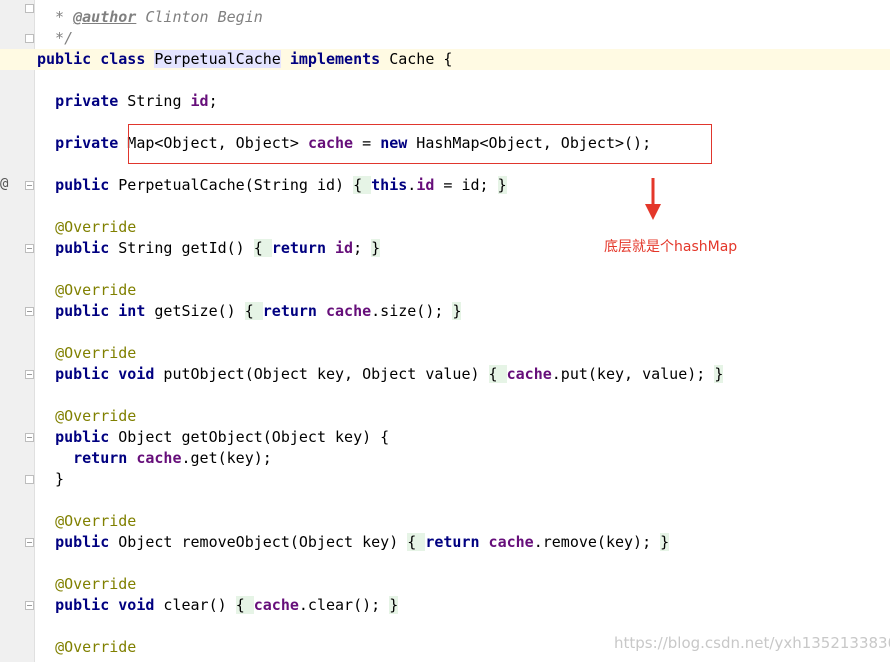  I want to click on code-line: return cache.get(key);, so click(154, 458).